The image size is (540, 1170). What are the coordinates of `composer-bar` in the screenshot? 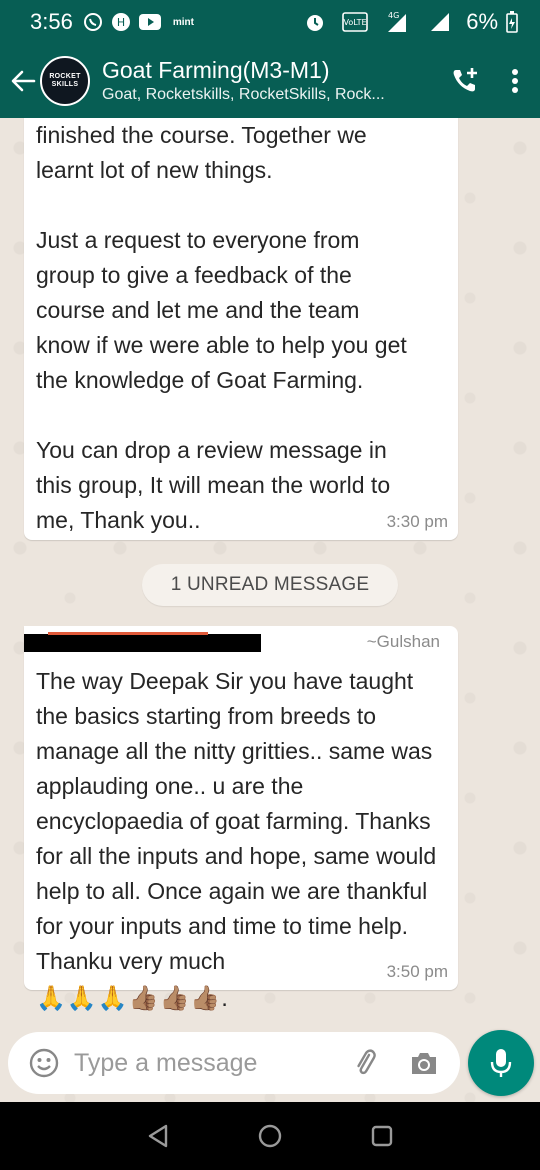 It's located at (234, 1063).